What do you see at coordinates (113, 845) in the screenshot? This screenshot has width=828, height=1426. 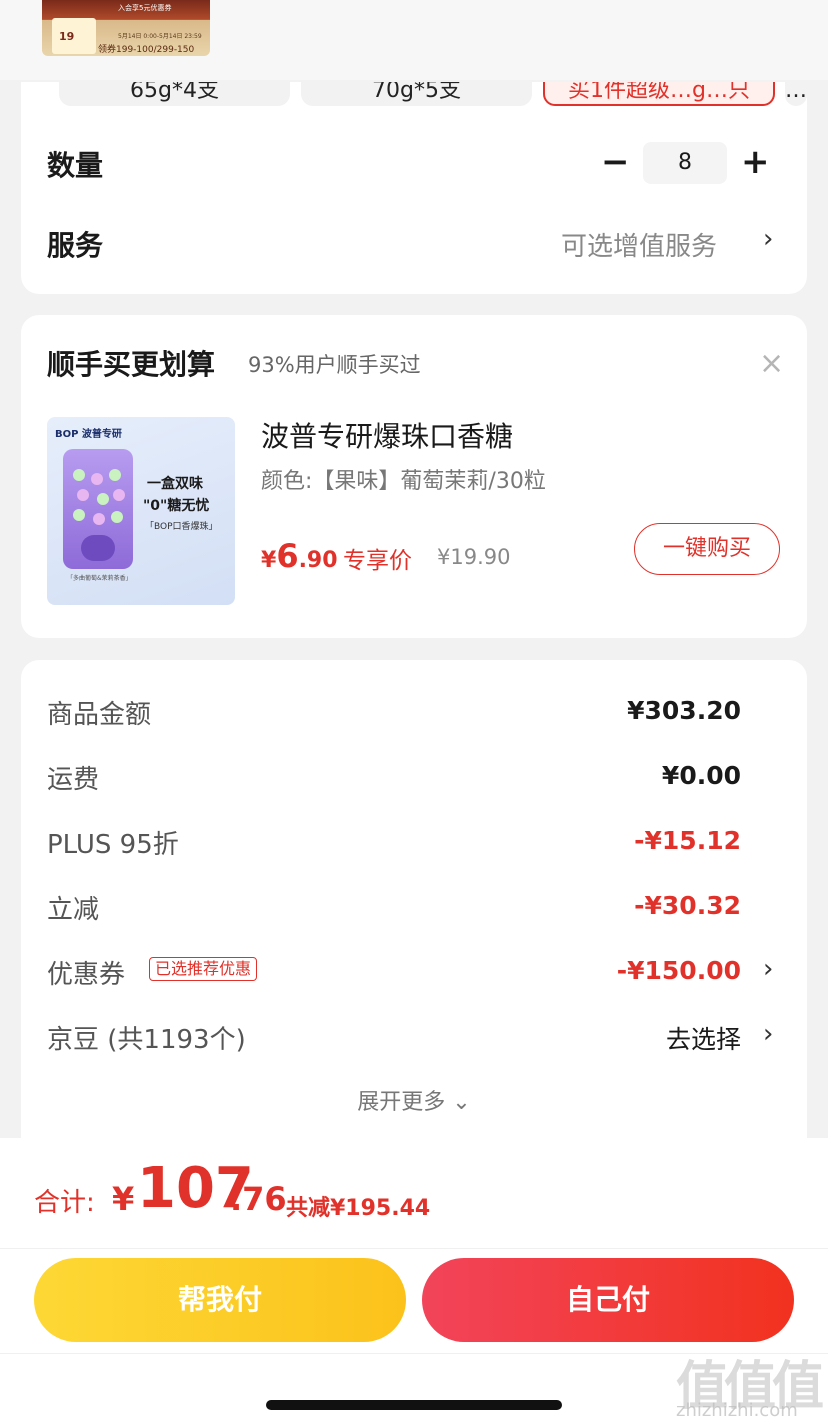 I see `plus-discount-label: PLUS 95折` at bounding box center [113, 845].